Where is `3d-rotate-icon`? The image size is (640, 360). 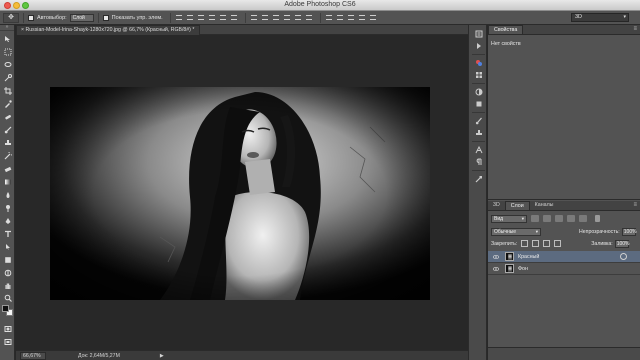
3d-rotate-icon is located at coordinates (329, 18).